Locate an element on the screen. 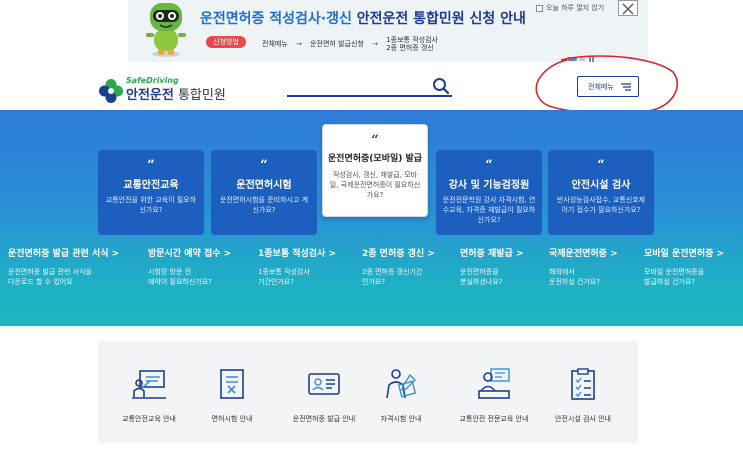 This screenshot has width=743, height=457. banner-title: 운전면허증 적성검사·갱신 안전운전 통합민원 신청 안내 is located at coordinates (363, 18).